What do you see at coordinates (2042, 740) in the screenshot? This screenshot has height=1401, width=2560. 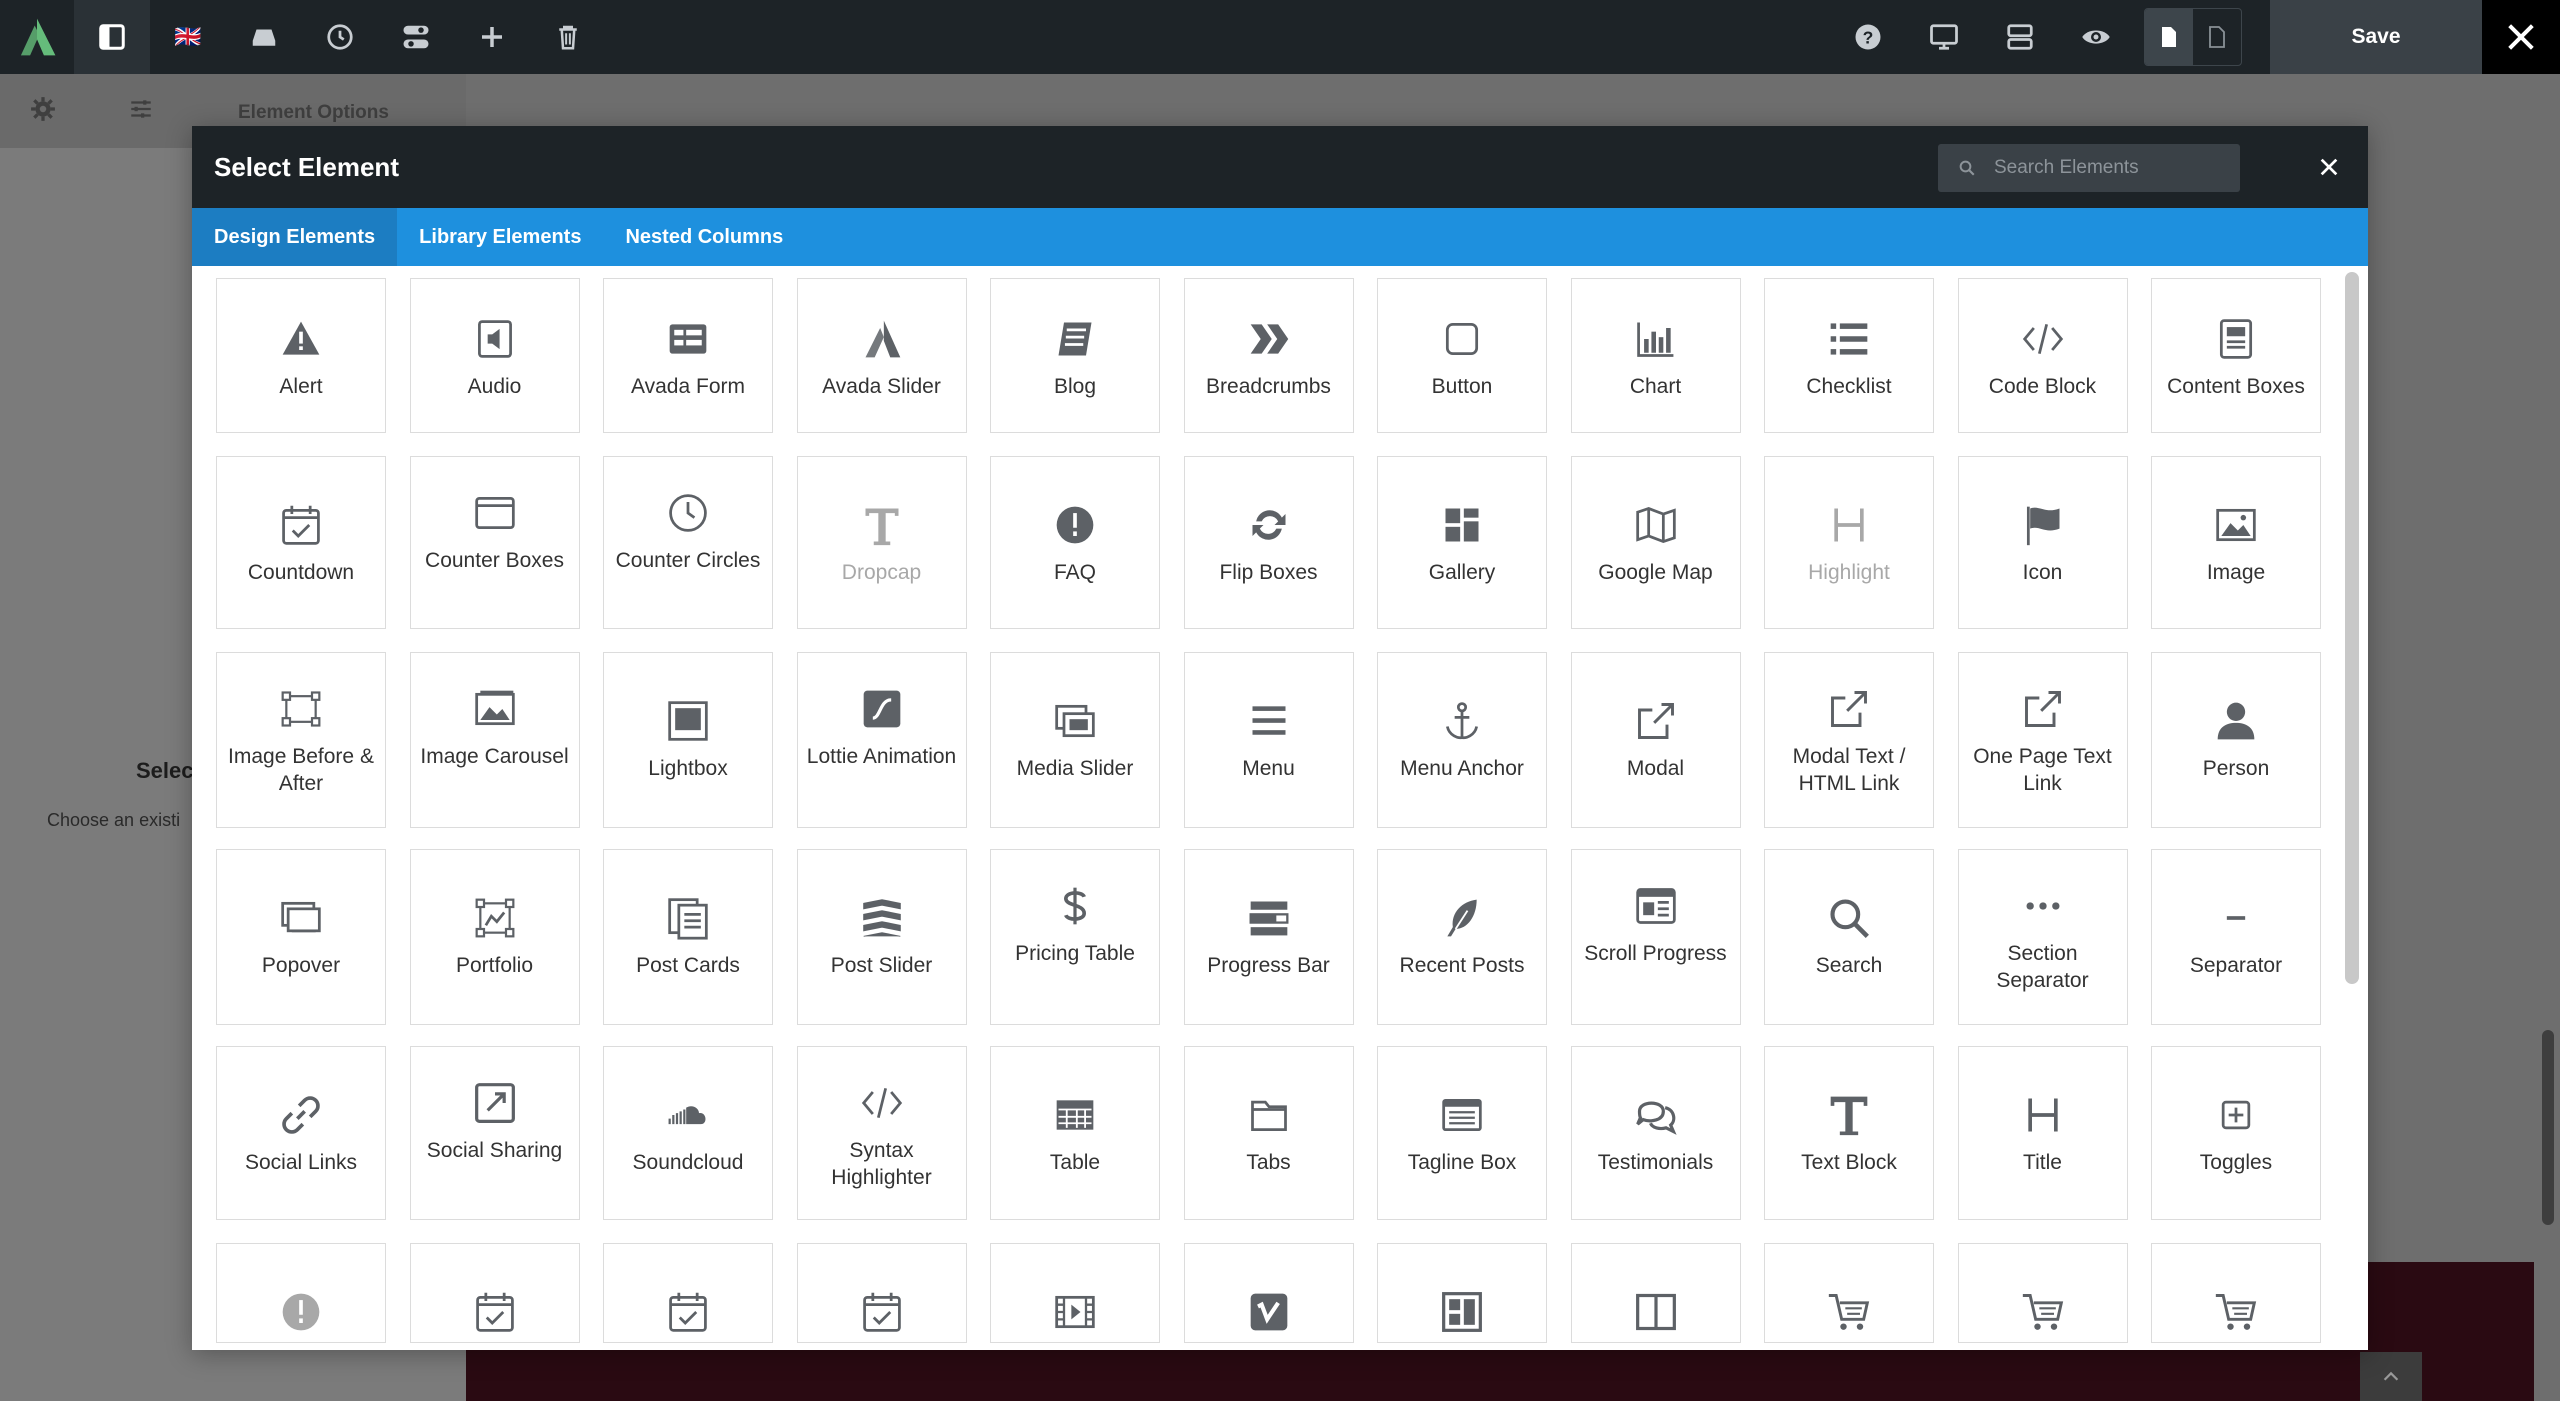 I see `element-item: One Page Text Link` at bounding box center [2042, 740].